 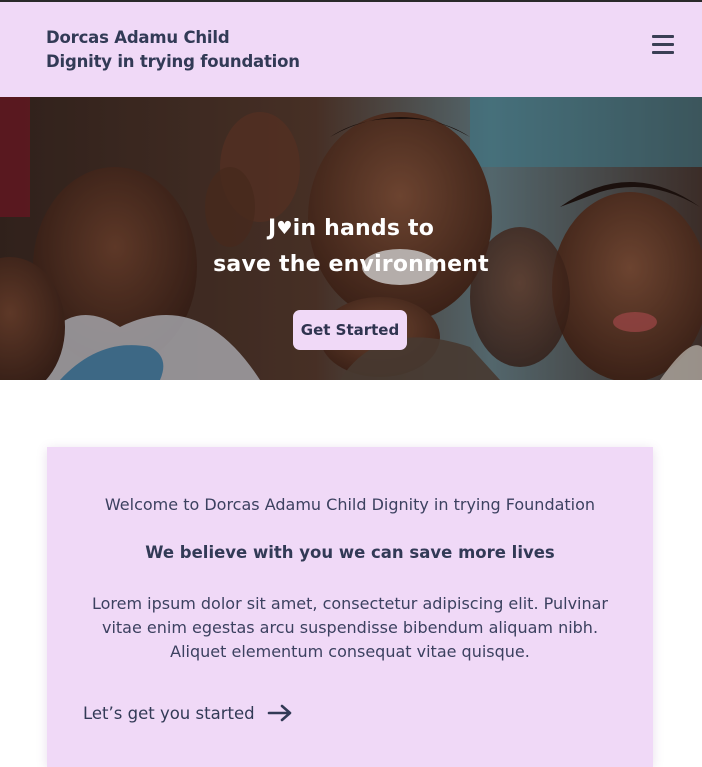 I want to click on get-started-button: Get Started, so click(x=350, y=330).